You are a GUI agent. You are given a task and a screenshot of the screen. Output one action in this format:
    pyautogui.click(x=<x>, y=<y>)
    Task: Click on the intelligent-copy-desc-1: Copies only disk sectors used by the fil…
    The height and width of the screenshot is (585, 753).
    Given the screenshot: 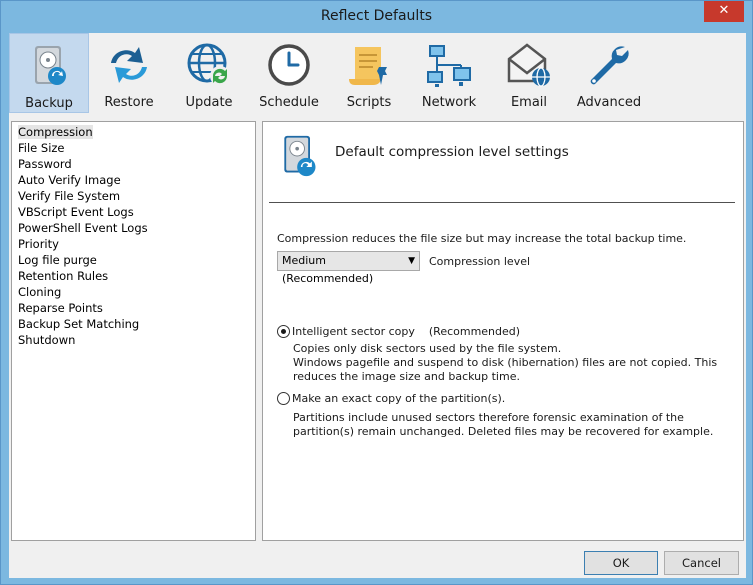 What is the action you would take?
    pyautogui.click(x=427, y=348)
    